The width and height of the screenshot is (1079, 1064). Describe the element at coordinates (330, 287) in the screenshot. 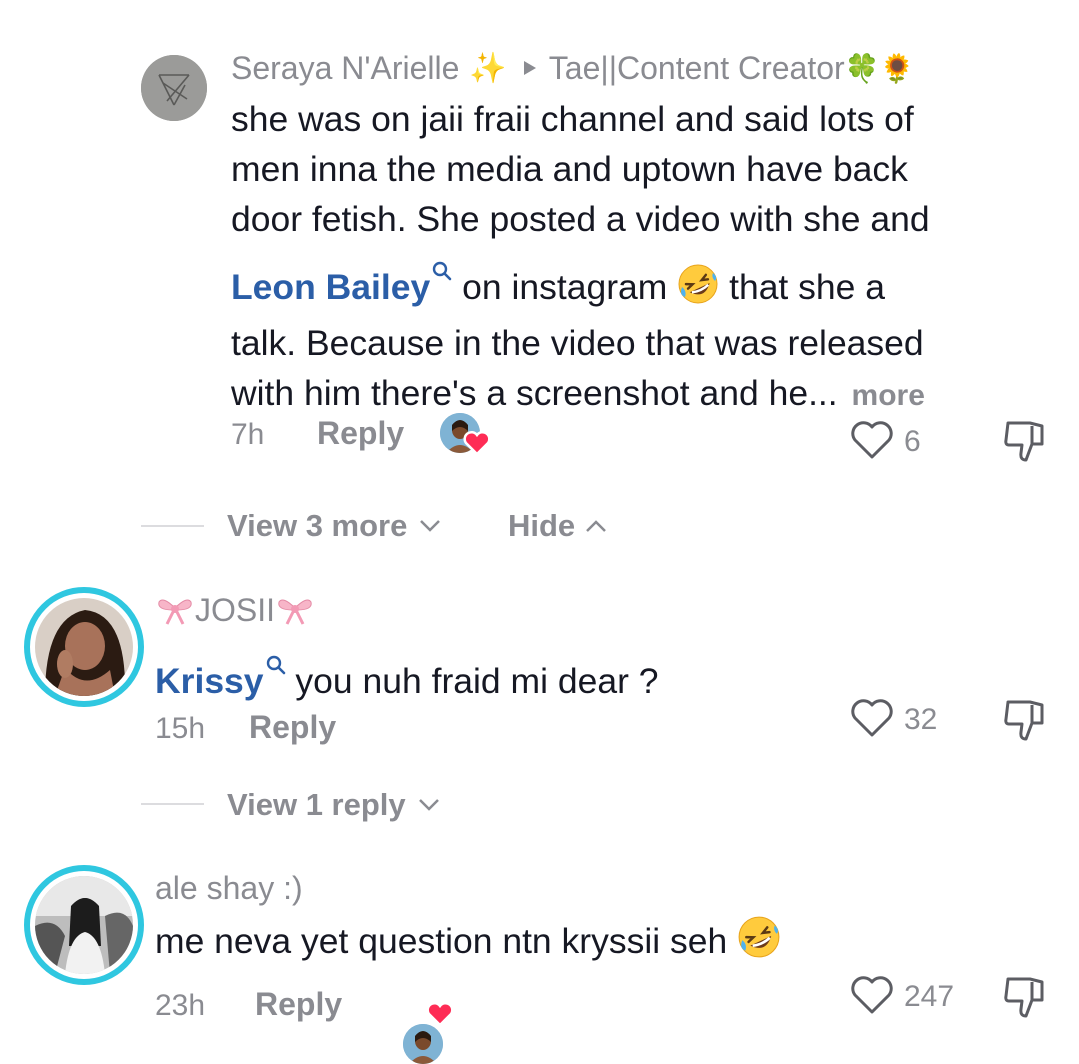

I see `mention-leon-bailey: Leon Bailey` at that location.